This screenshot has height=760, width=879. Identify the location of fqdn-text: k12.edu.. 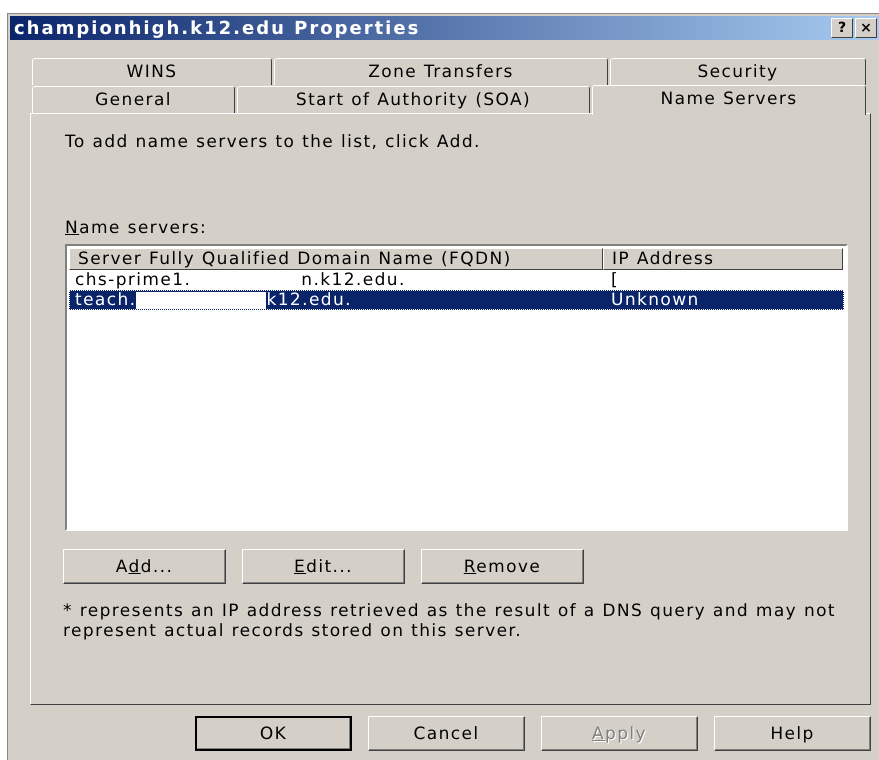
(309, 300).